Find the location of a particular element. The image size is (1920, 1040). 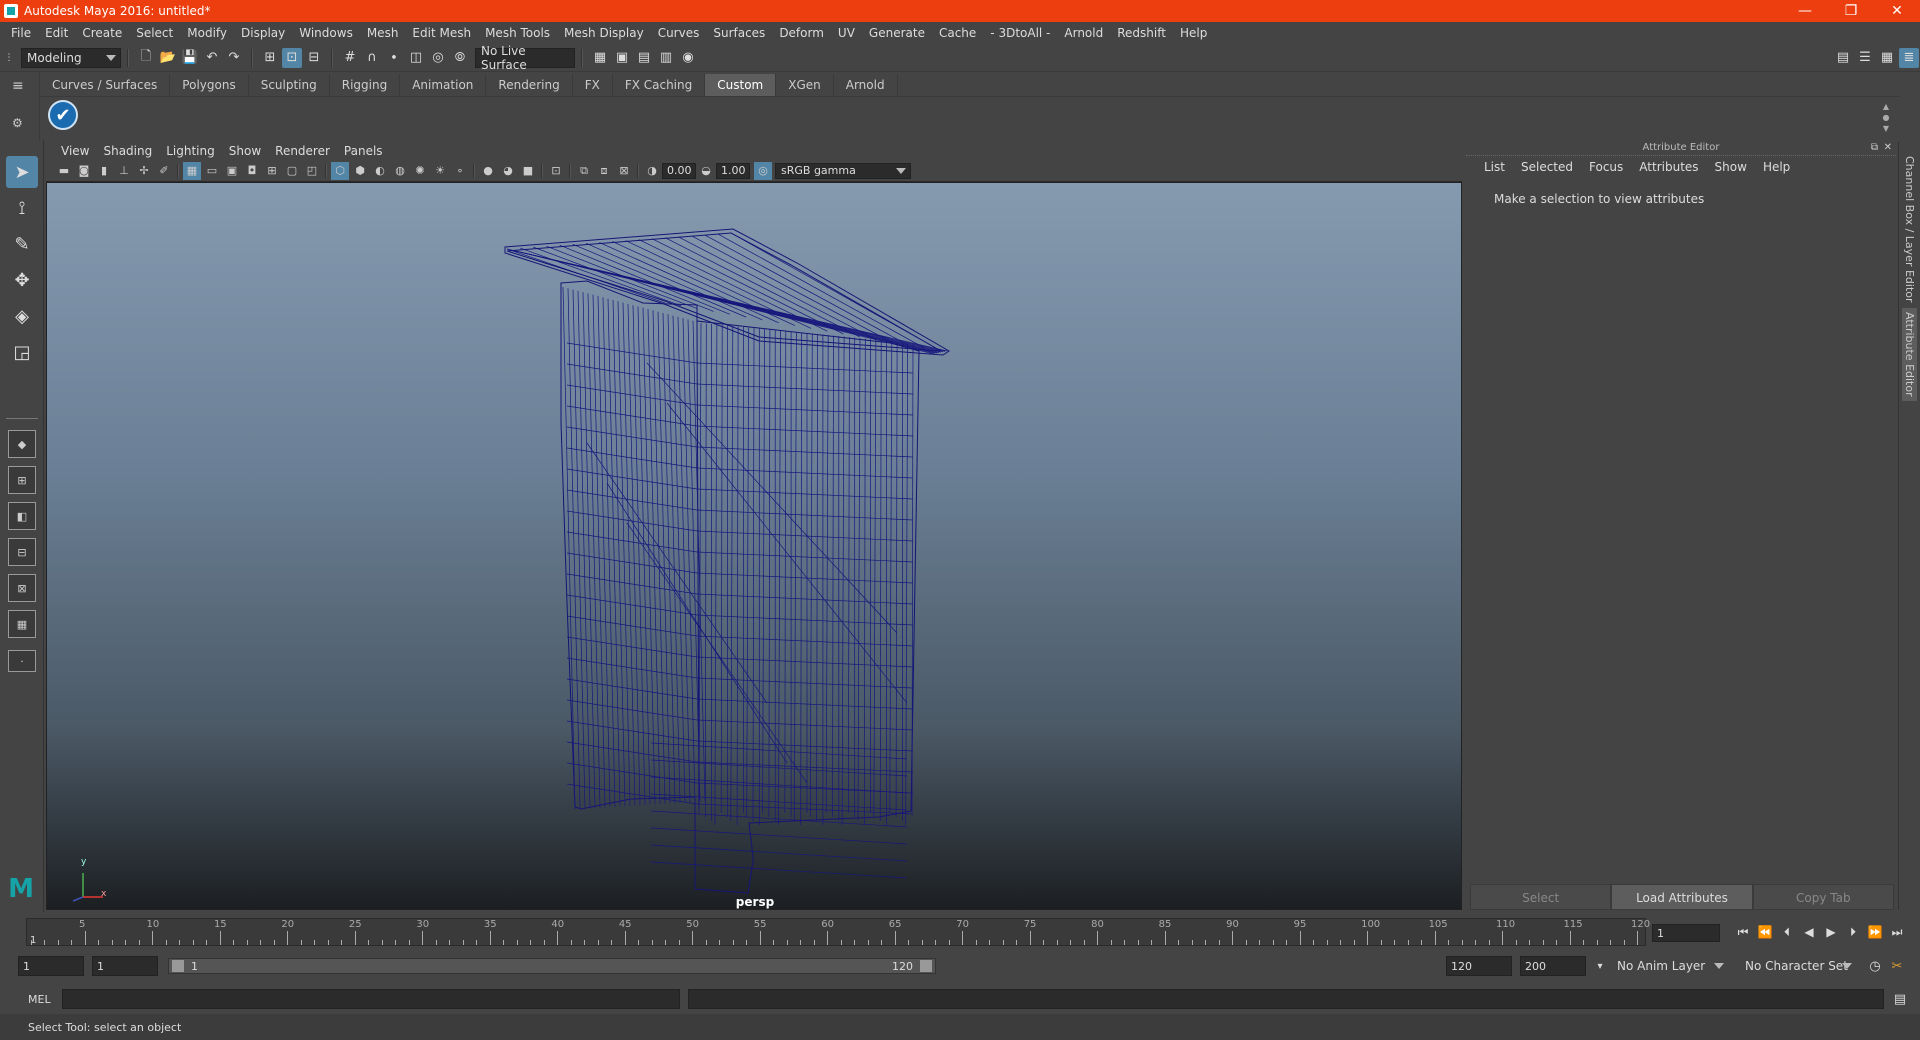

tab-fx-caching: FX Caching is located at coordinates (659, 85).